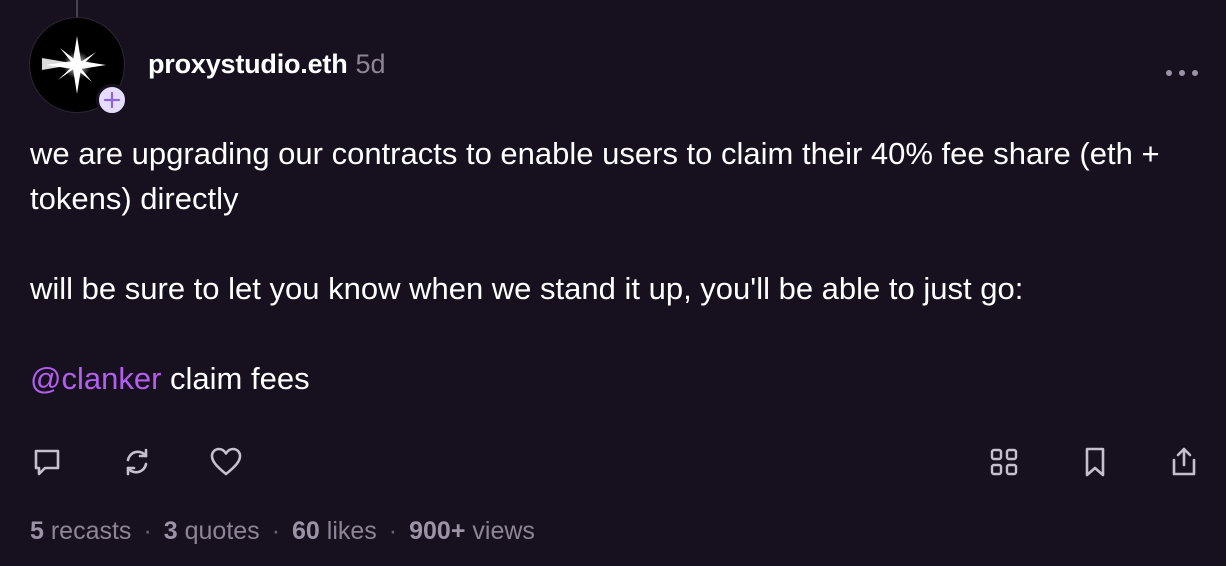 This screenshot has width=1226, height=566. I want to click on bookmark-button, so click(1095, 462).